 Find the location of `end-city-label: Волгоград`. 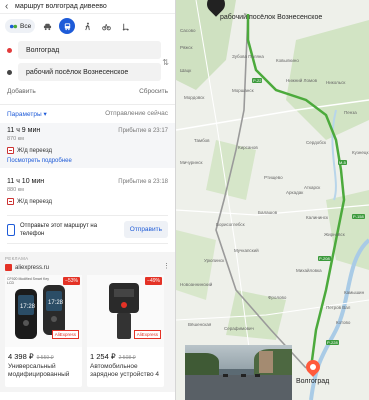

end-city-label: Волгоград is located at coordinates (313, 381).